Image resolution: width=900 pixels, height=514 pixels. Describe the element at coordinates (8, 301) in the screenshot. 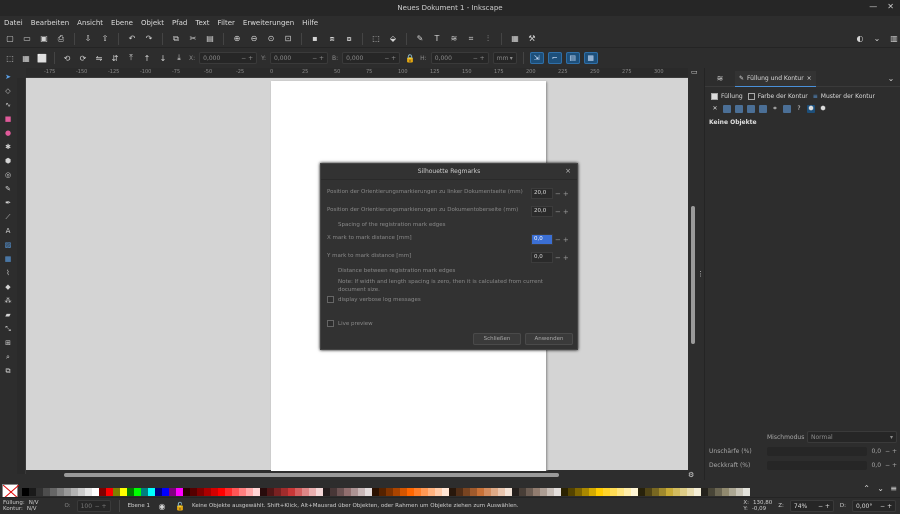

I see `spray-tool-icon: ⁂` at that location.